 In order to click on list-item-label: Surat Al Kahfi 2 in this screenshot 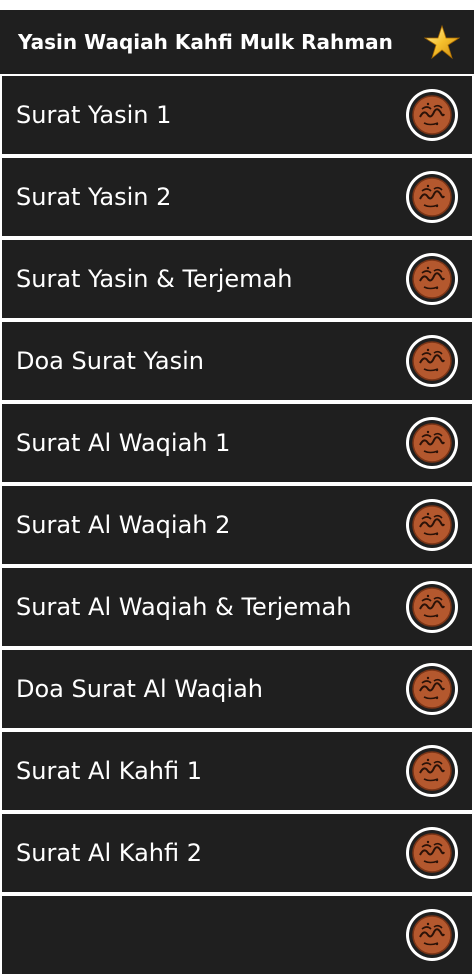, I will do `click(109, 853)`.